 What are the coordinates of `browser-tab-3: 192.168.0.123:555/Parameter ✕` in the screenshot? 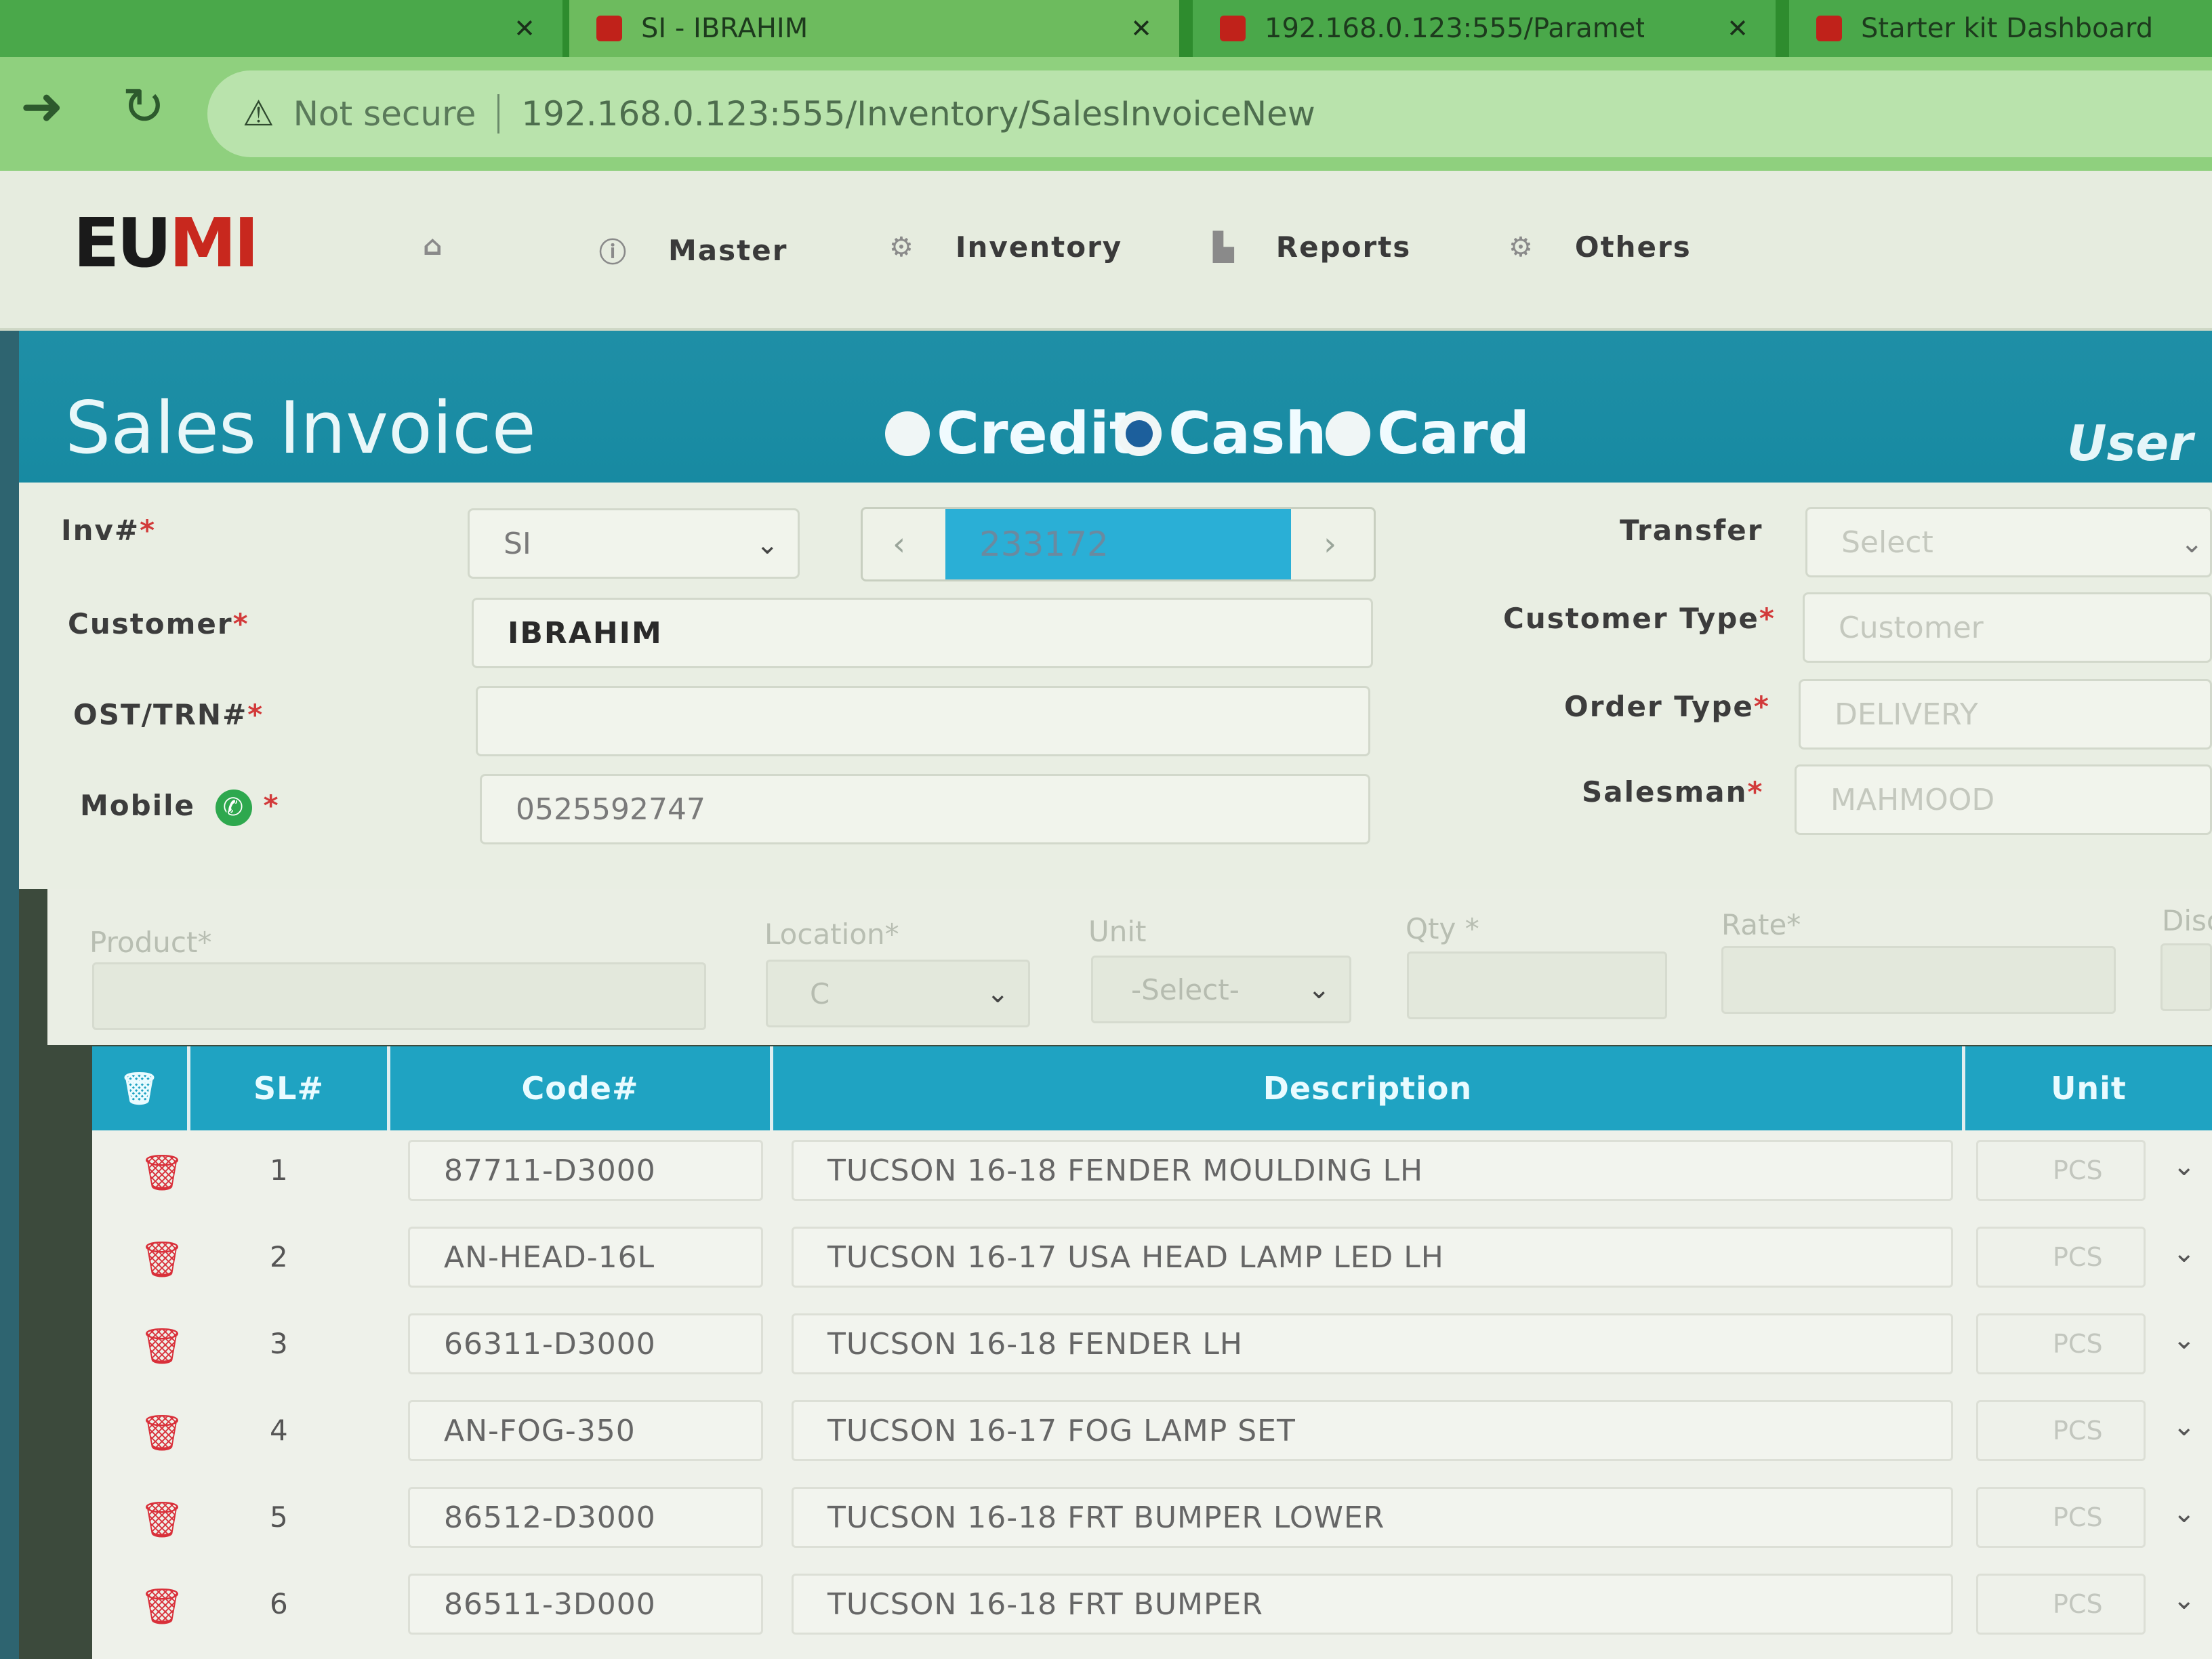 It's located at (1484, 29).